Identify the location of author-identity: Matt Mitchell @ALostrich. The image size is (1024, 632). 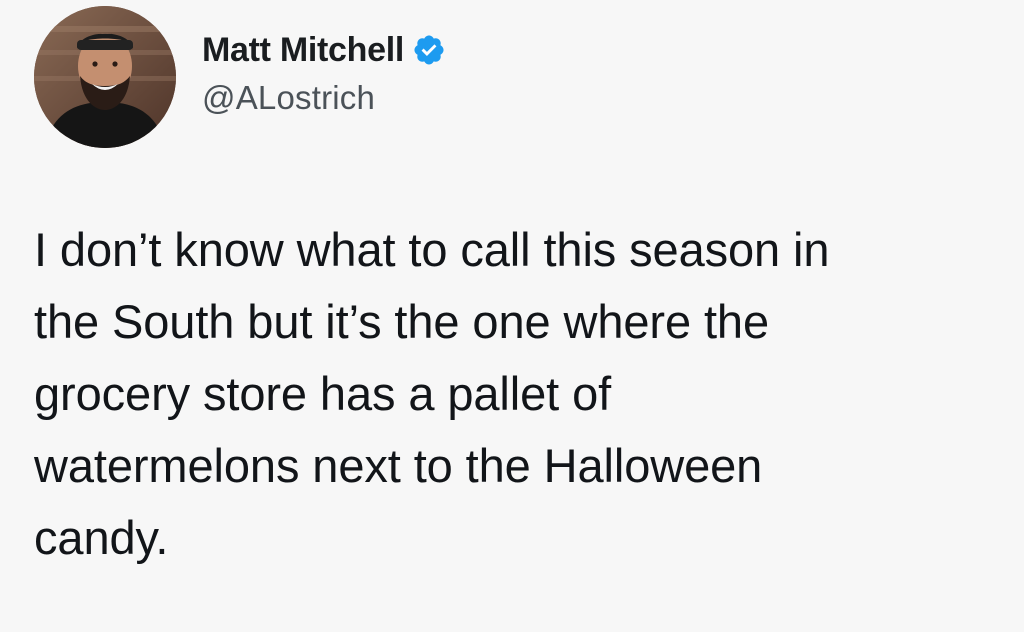
(324, 72).